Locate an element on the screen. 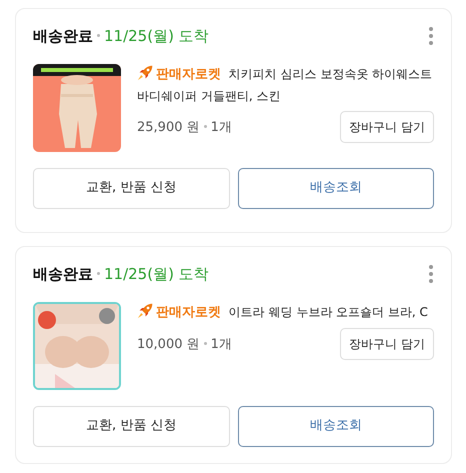 The width and height of the screenshot is (466, 473). product-name: 판매자로켓 이트라 웨딩 누브라 오프숄더 브라, C is located at coordinates (285, 313).